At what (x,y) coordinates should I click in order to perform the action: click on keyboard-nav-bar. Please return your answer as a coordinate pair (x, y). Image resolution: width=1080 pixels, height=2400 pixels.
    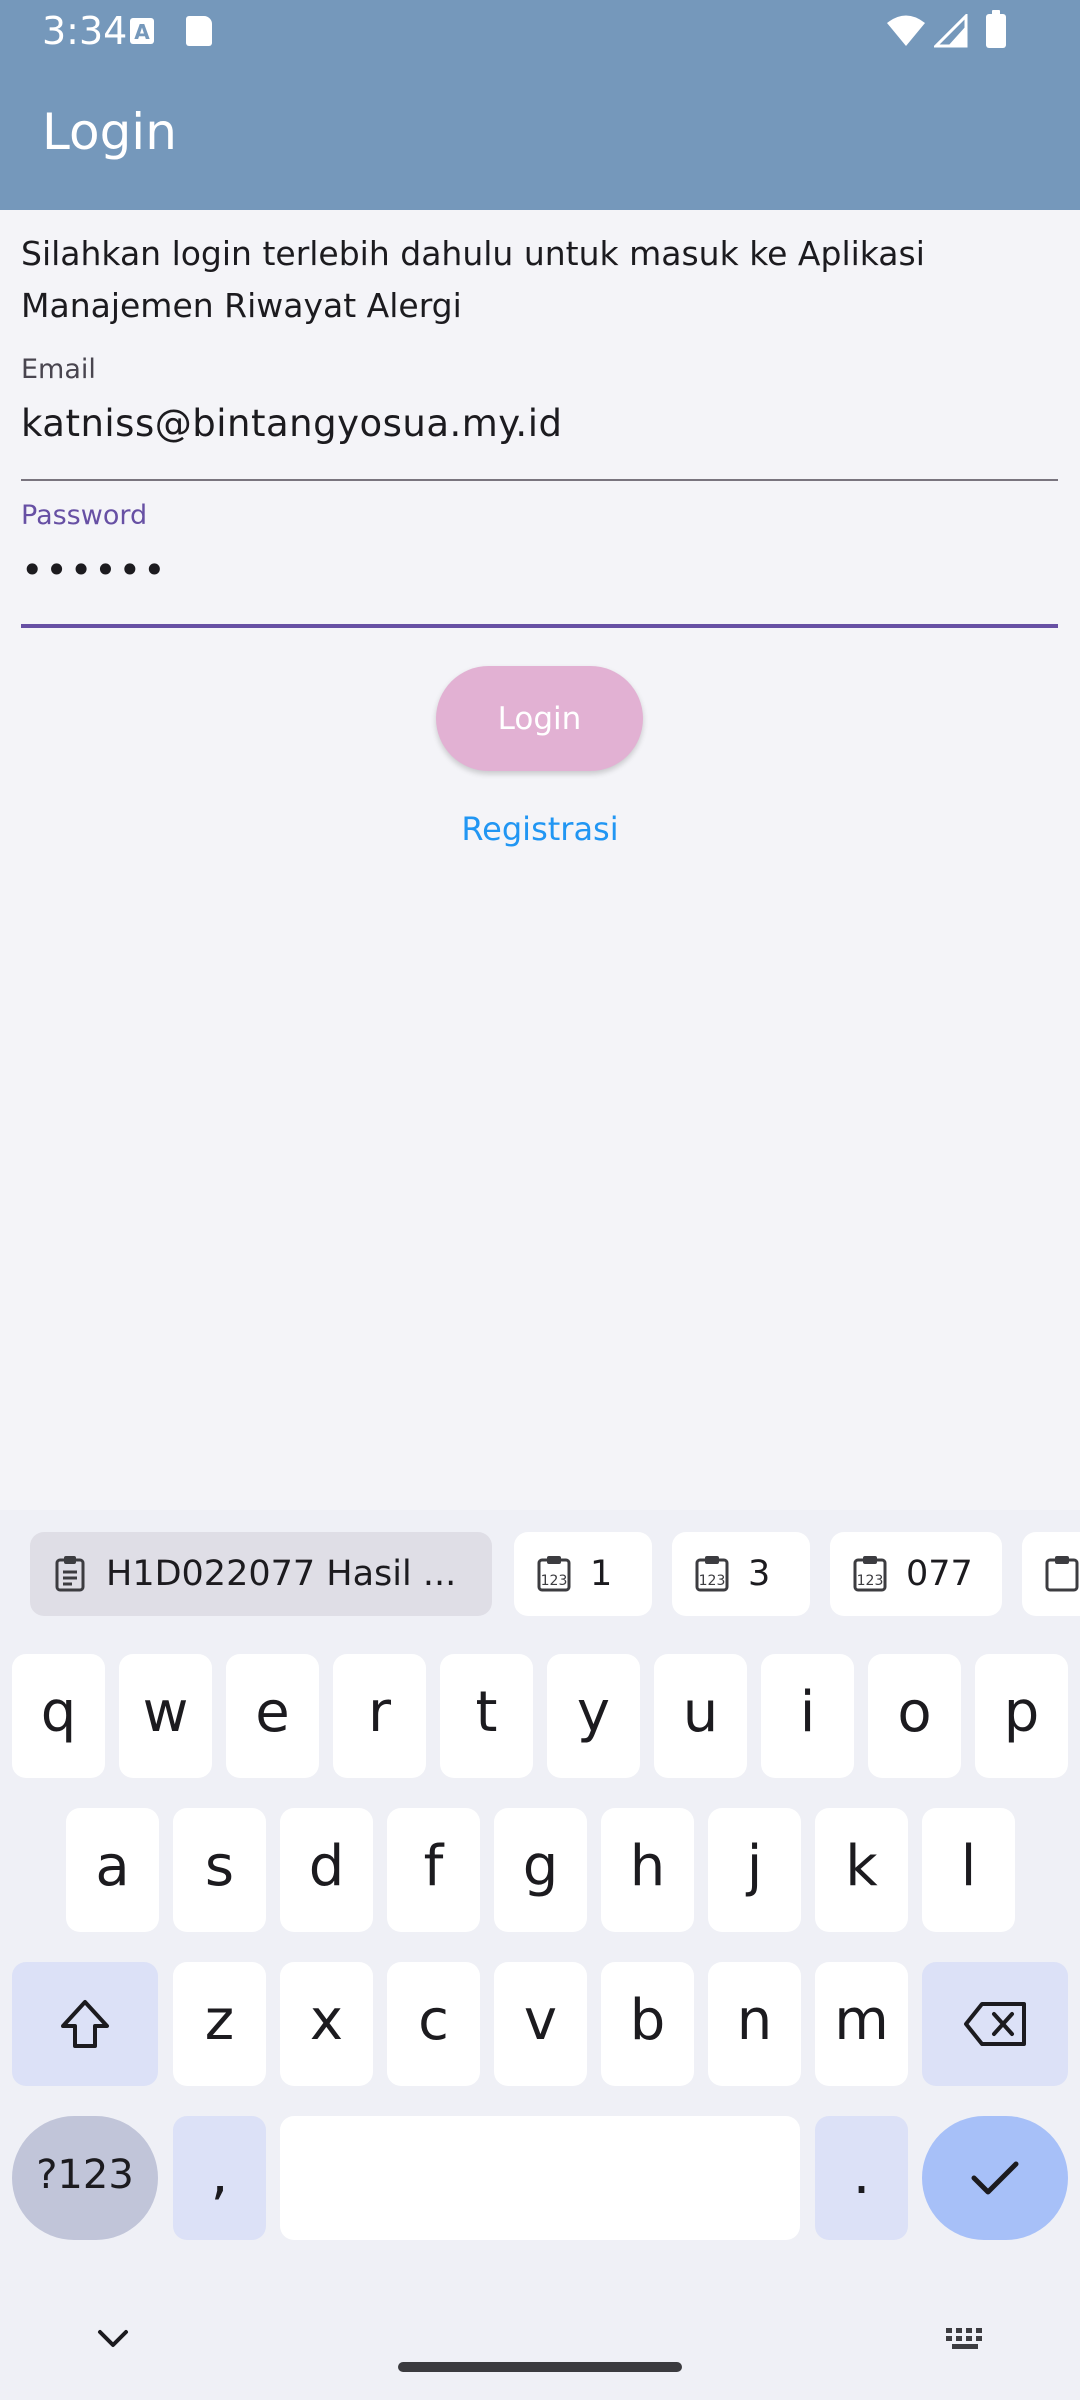
    Looking at the image, I should click on (540, 2355).